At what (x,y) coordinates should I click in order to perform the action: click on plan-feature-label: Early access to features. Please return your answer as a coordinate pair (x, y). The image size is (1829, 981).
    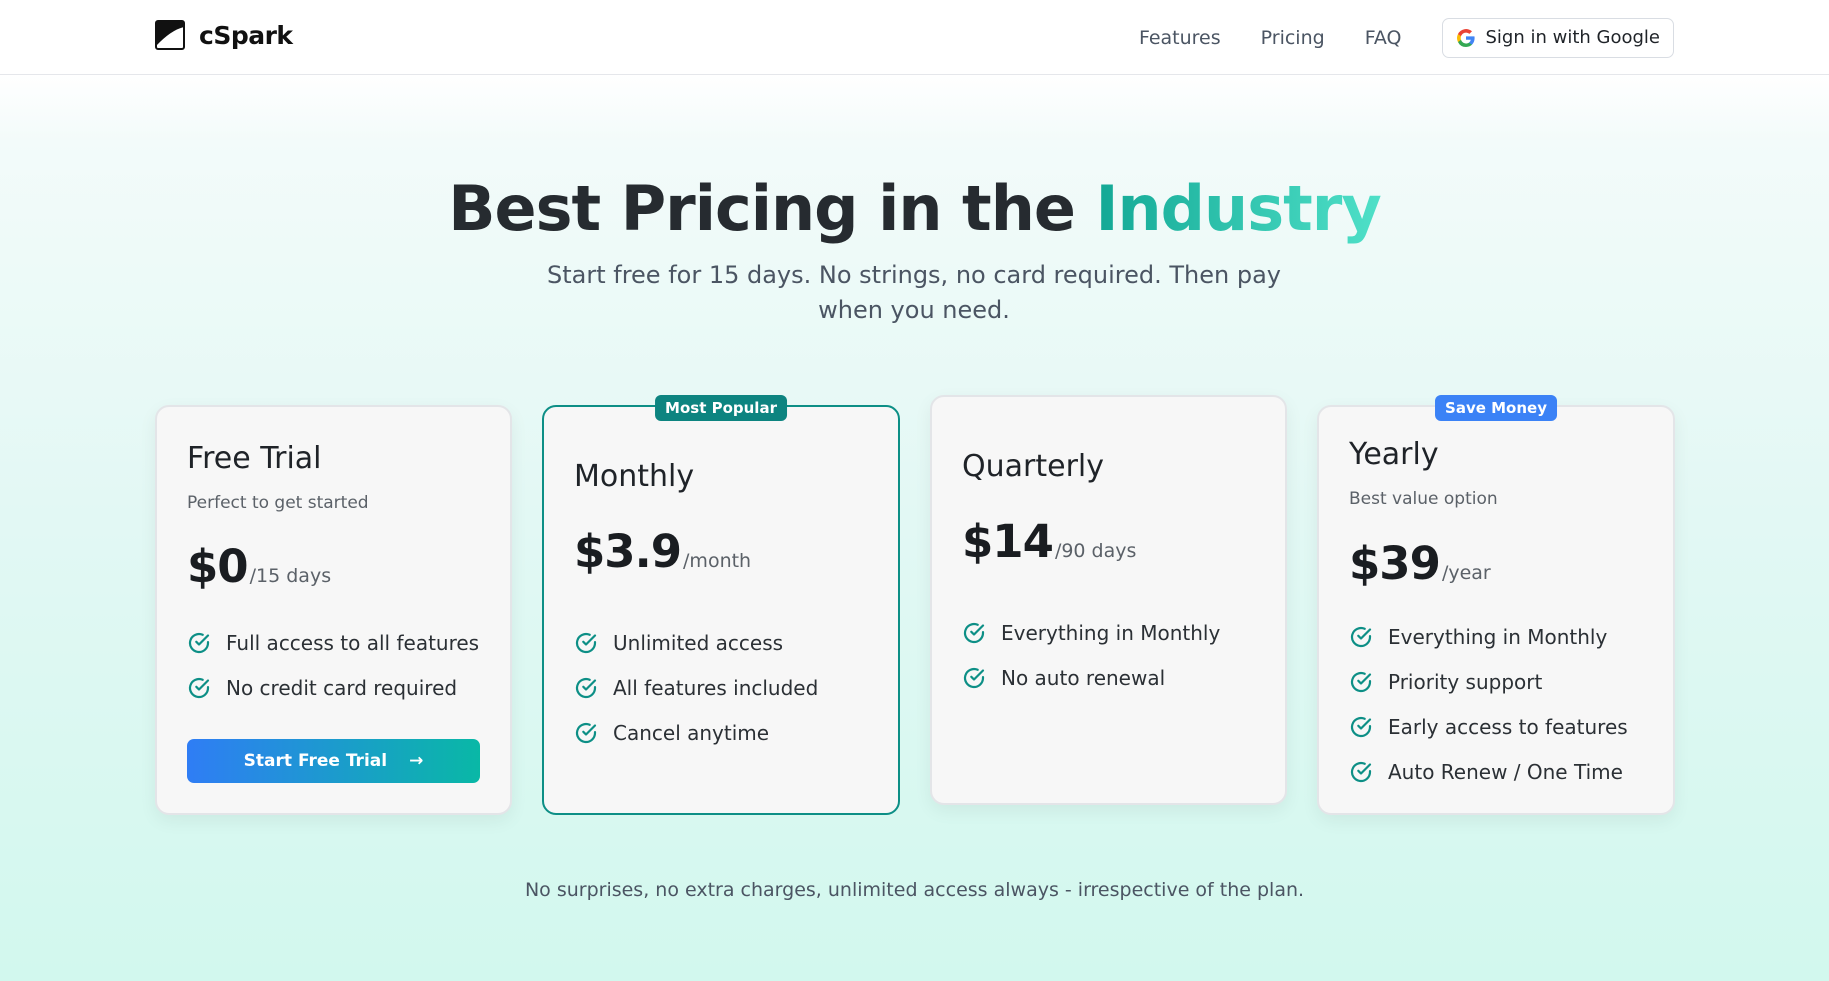
    Looking at the image, I should click on (1508, 726).